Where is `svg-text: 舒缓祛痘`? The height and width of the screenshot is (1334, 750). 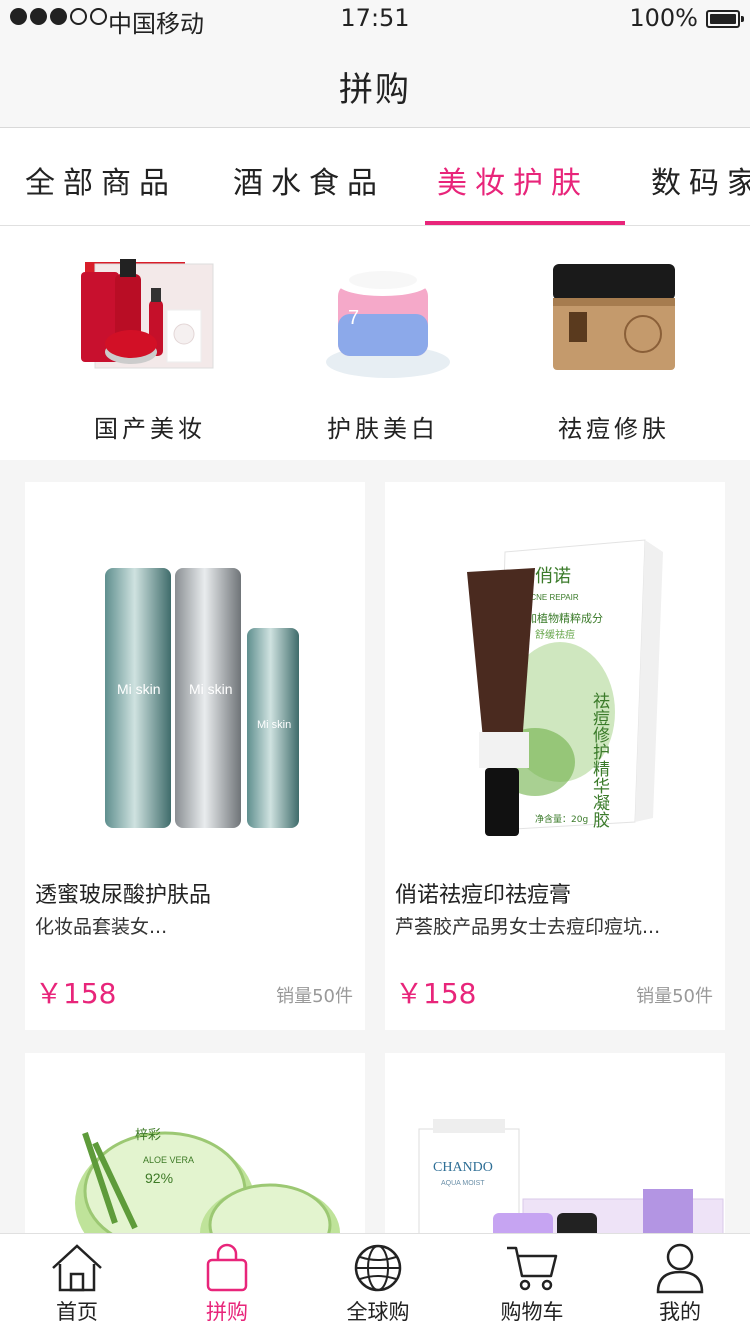 svg-text: 舒缓祛痘 is located at coordinates (555, 634).